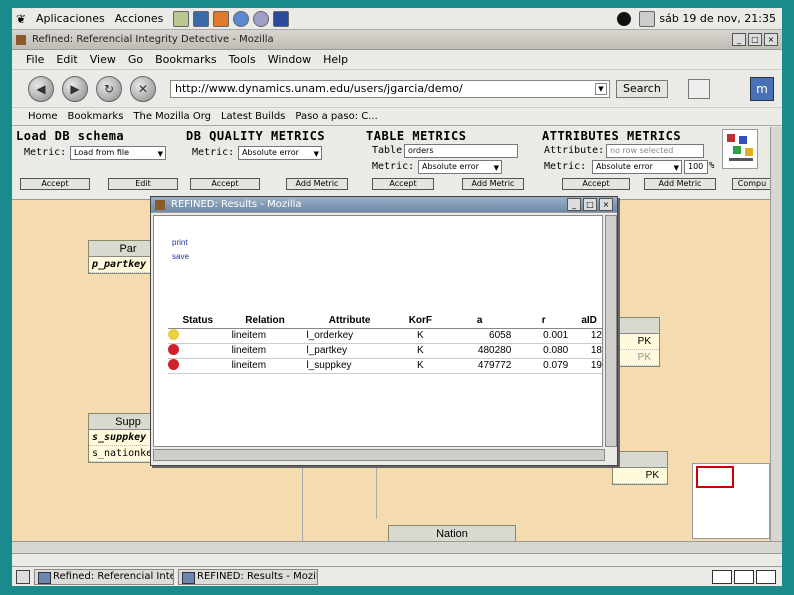  What do you see at coordinates (762, 88) in the screenshot?
I see `mozilla-throbber-icon: m` at bounding box center [762, 88].